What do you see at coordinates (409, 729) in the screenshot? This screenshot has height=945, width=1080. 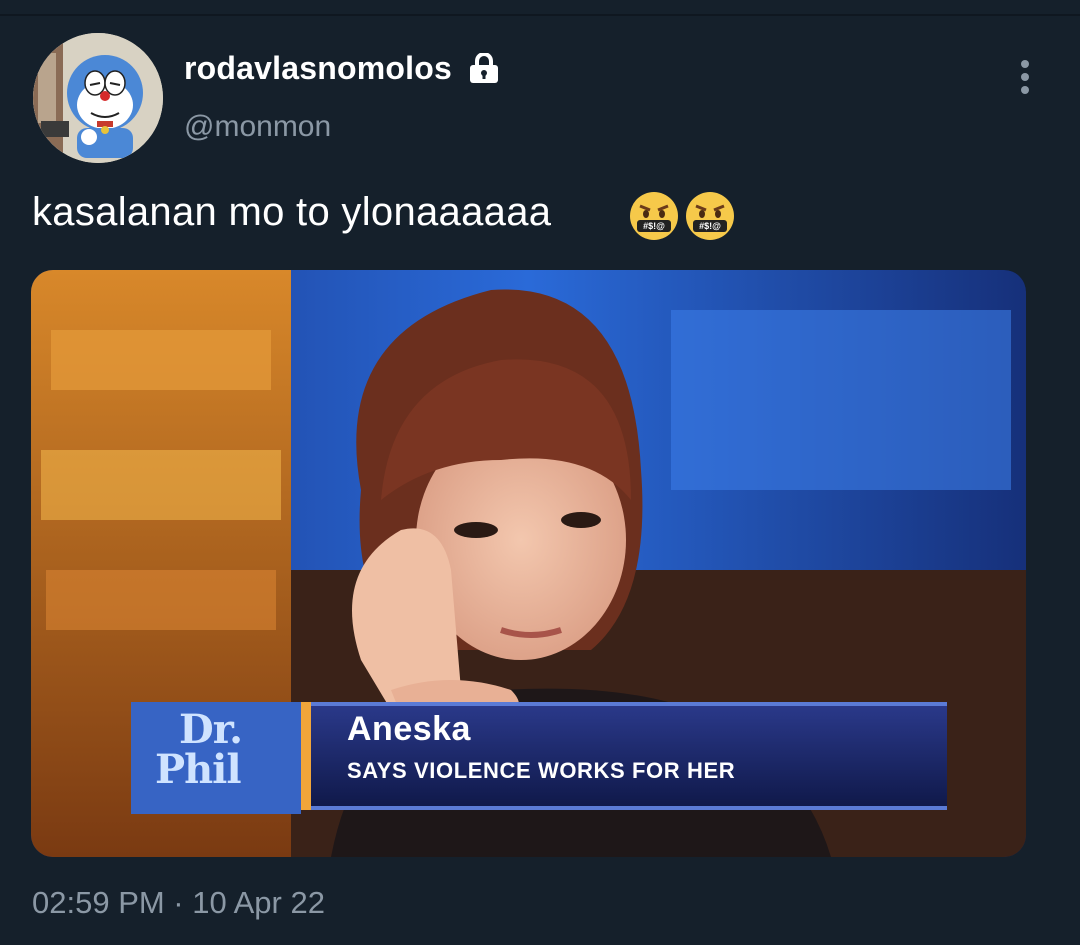 I see `lower-third-name: Aneska` at bounding box center [409, 729].